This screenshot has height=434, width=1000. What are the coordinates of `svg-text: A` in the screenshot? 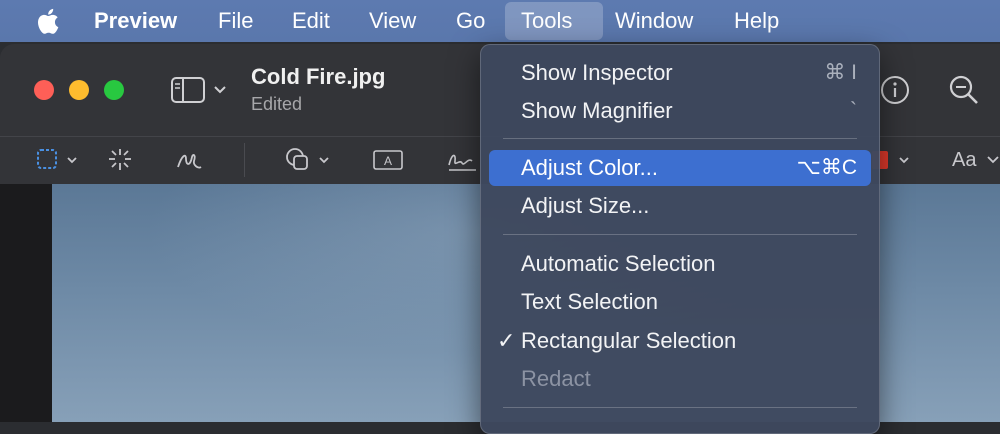 It's located at (388, 161).